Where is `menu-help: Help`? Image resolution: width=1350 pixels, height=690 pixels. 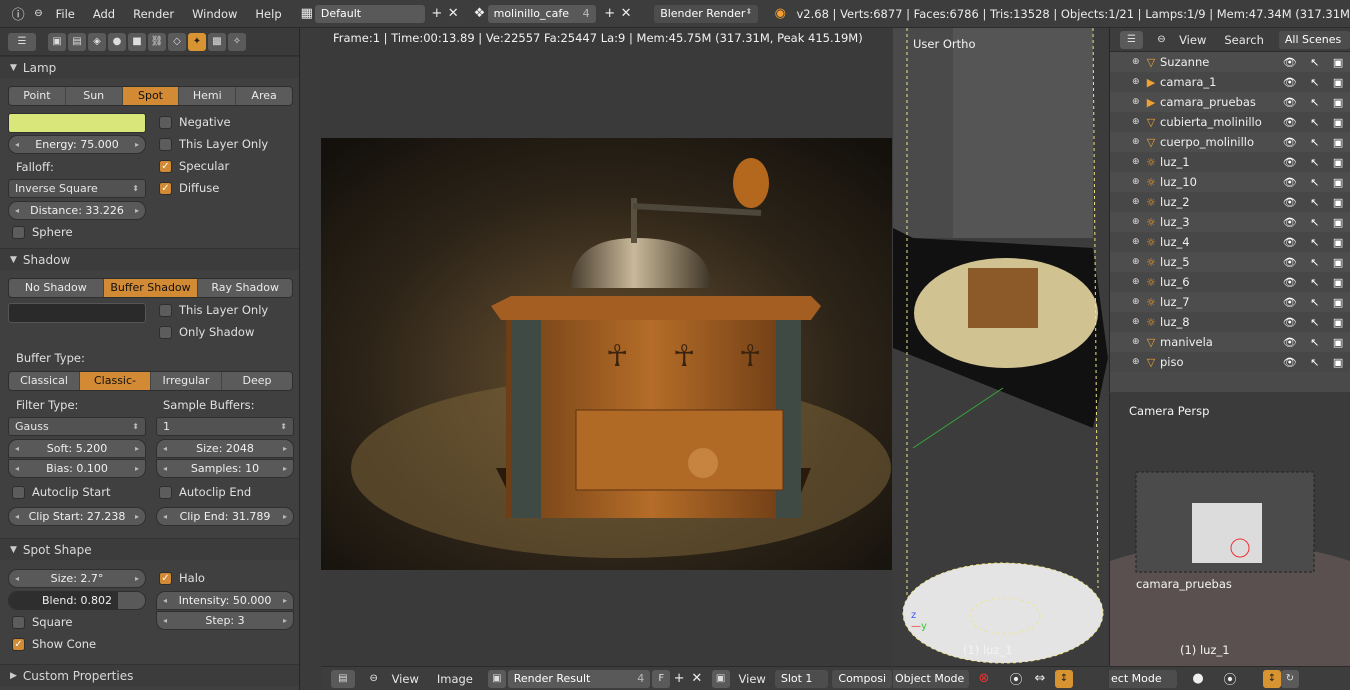 menu-help: Help is located at coordinates (268, 14).